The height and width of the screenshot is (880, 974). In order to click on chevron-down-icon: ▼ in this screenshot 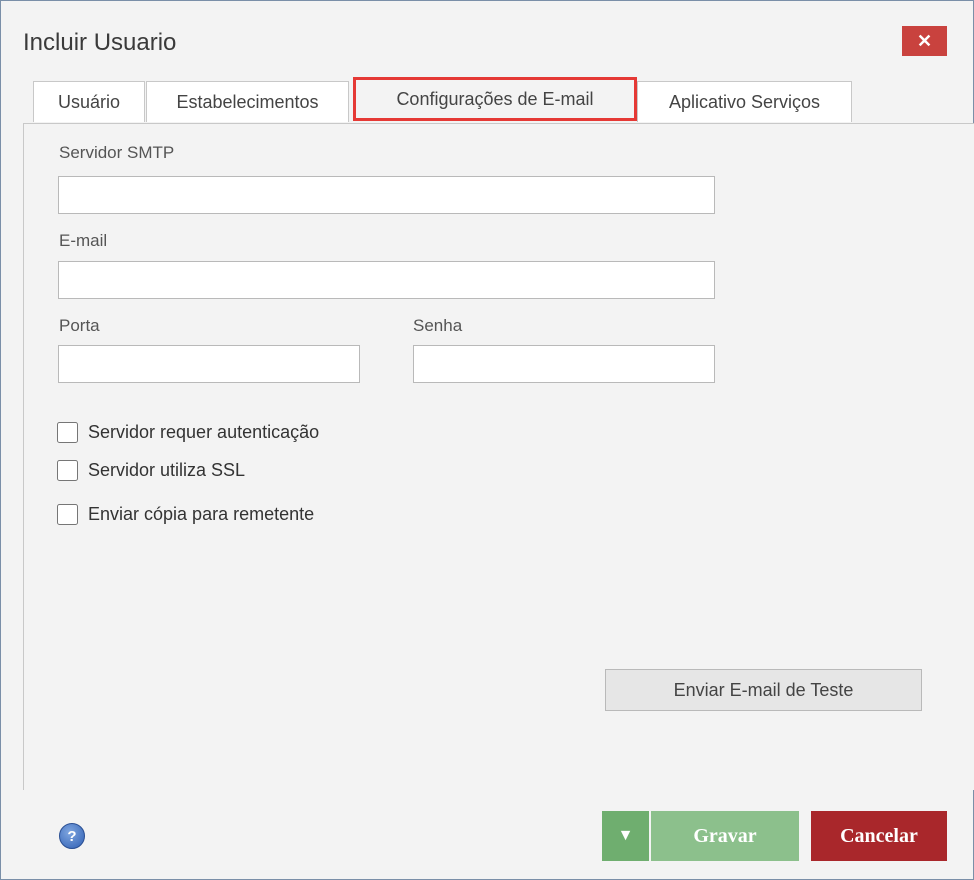, I will do `click(625, 835)`.